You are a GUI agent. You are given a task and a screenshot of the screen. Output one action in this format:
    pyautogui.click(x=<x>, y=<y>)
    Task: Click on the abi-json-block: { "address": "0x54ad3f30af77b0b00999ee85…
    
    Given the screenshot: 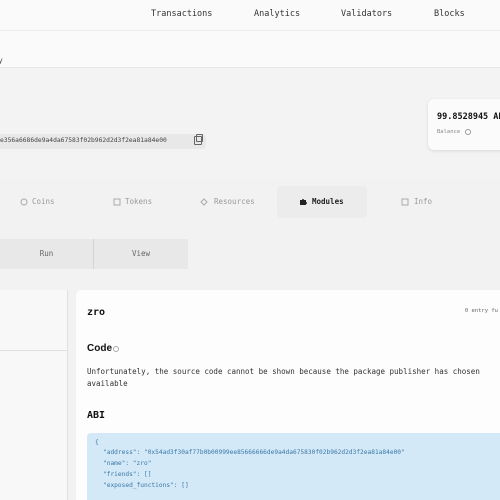 What is the action you would take?
    pyautogui.click(x=293, y=466)
    